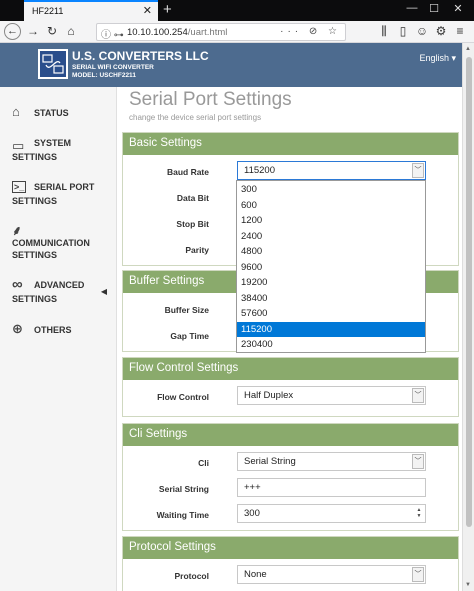 The image size is (474, 591). What do you see at coordinates (403, 31) in the screenshot?
I see `sidebar-toggle-icon: ▯` at bounding box center [403, 31].